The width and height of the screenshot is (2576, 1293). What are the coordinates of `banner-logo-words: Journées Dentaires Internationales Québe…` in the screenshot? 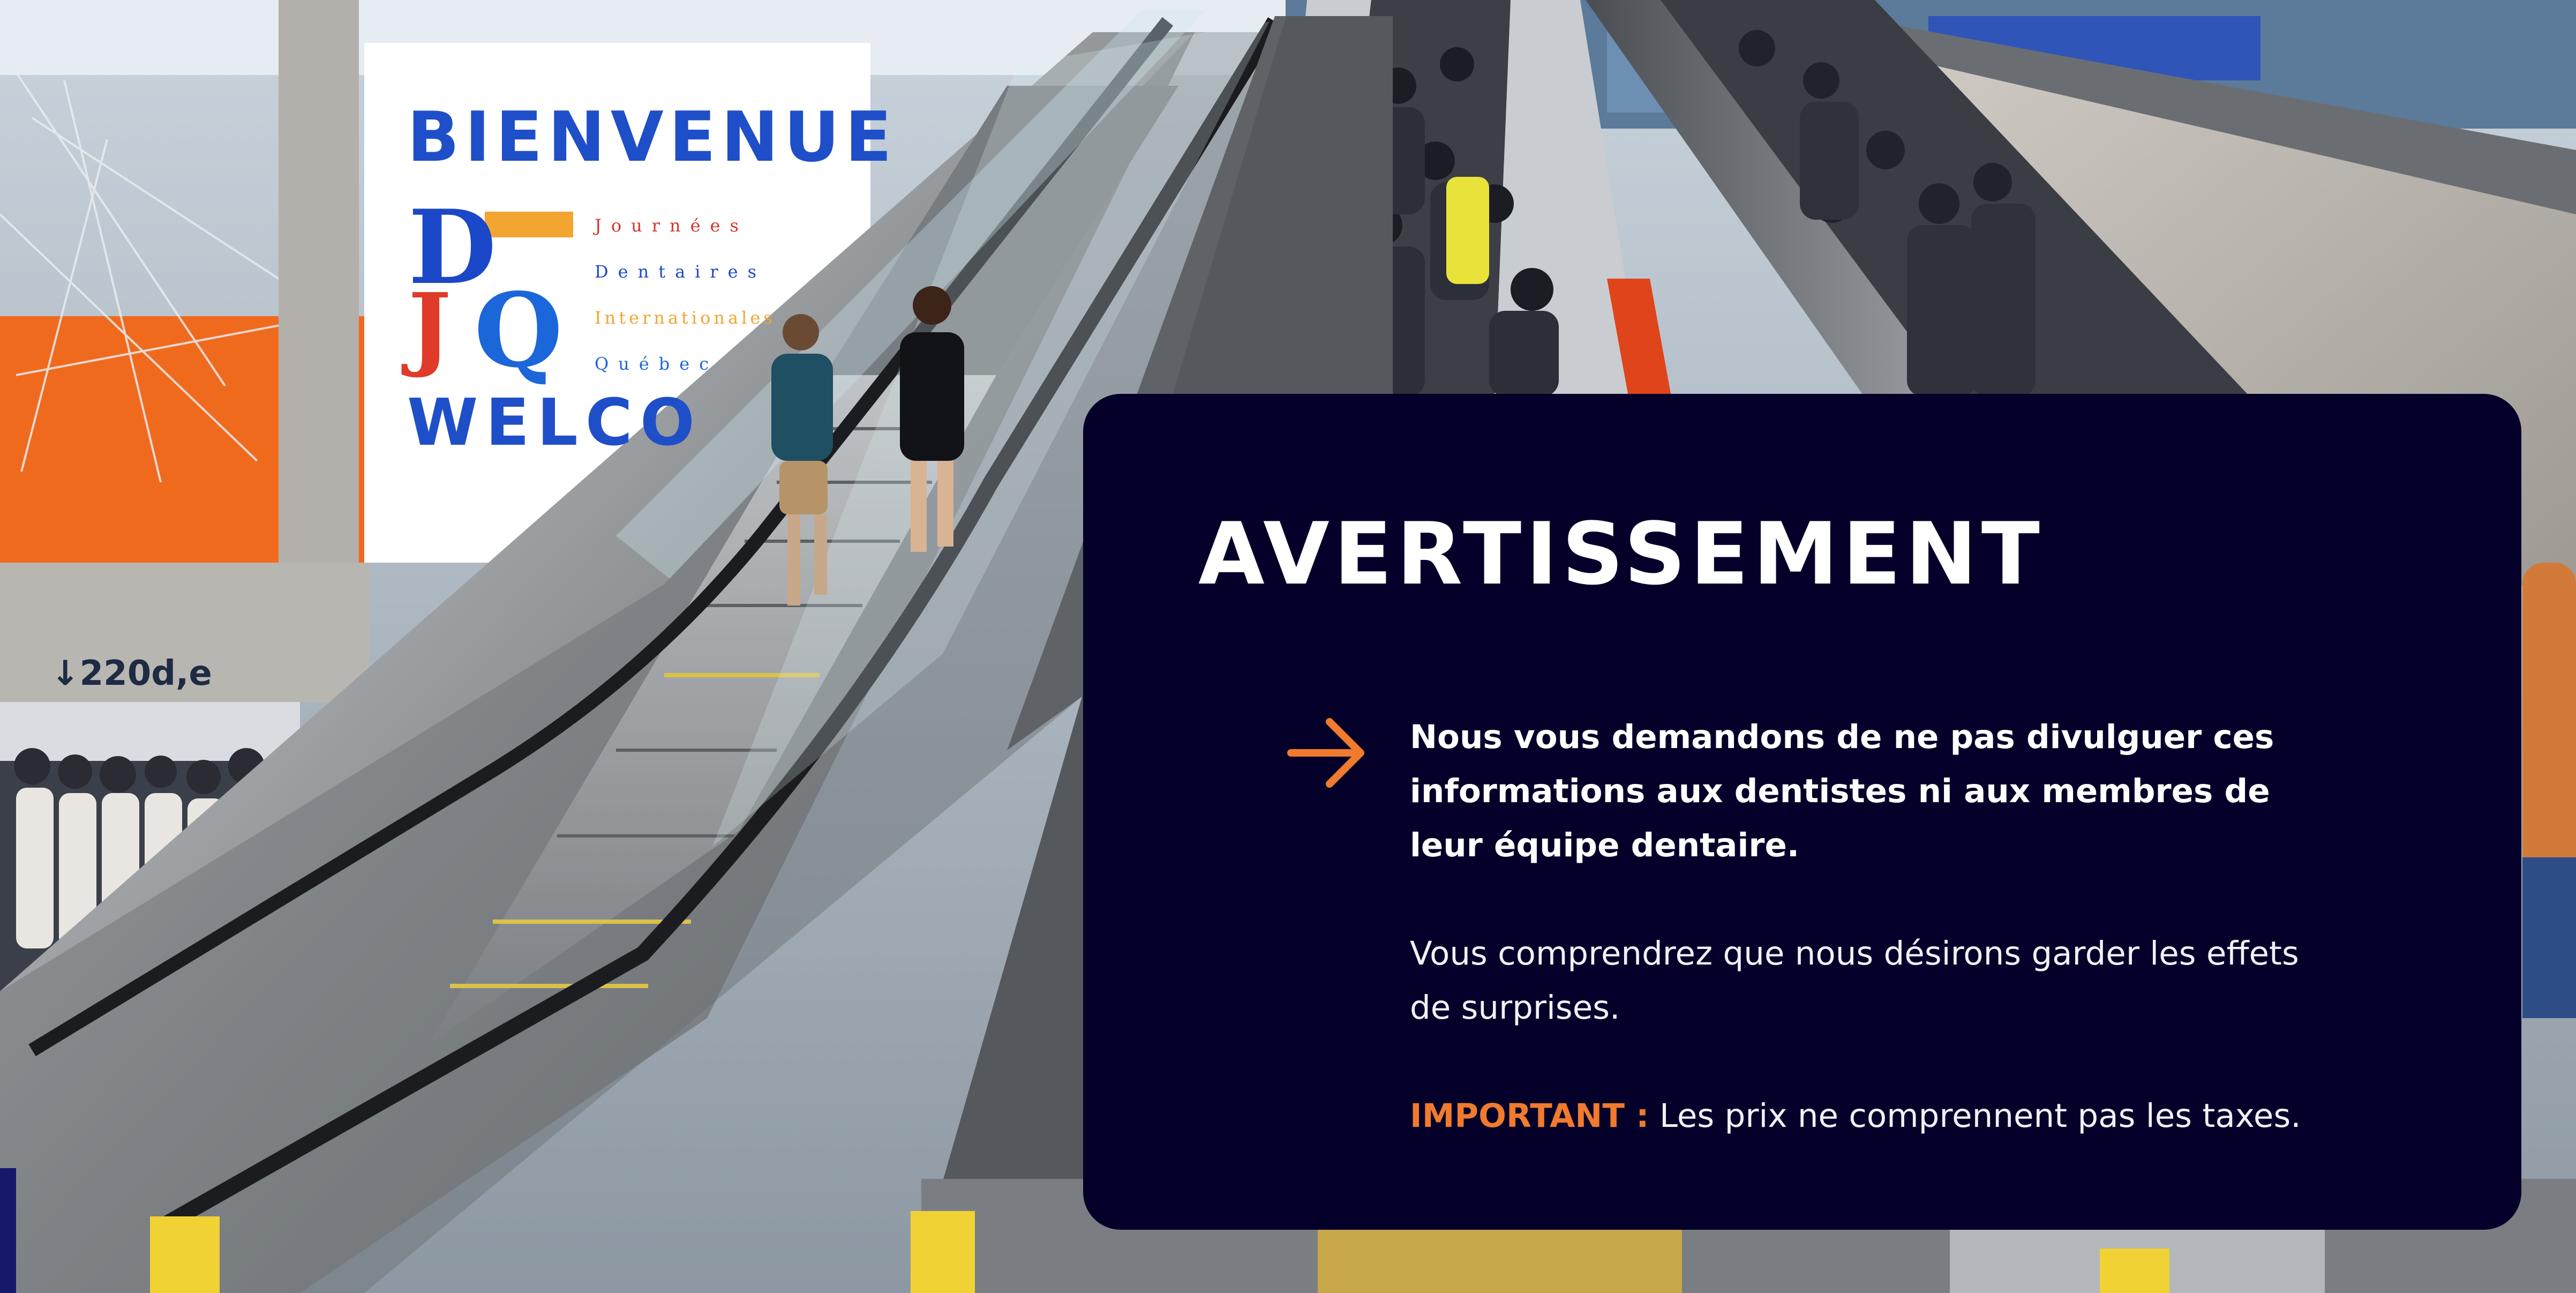 It's located at (685, 295).